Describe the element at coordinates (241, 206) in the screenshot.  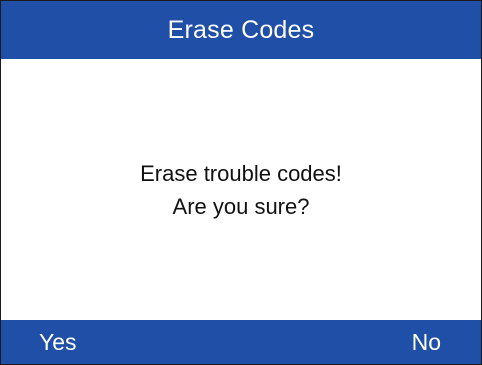
I see `message-line-question: Are you sure?` at that location.